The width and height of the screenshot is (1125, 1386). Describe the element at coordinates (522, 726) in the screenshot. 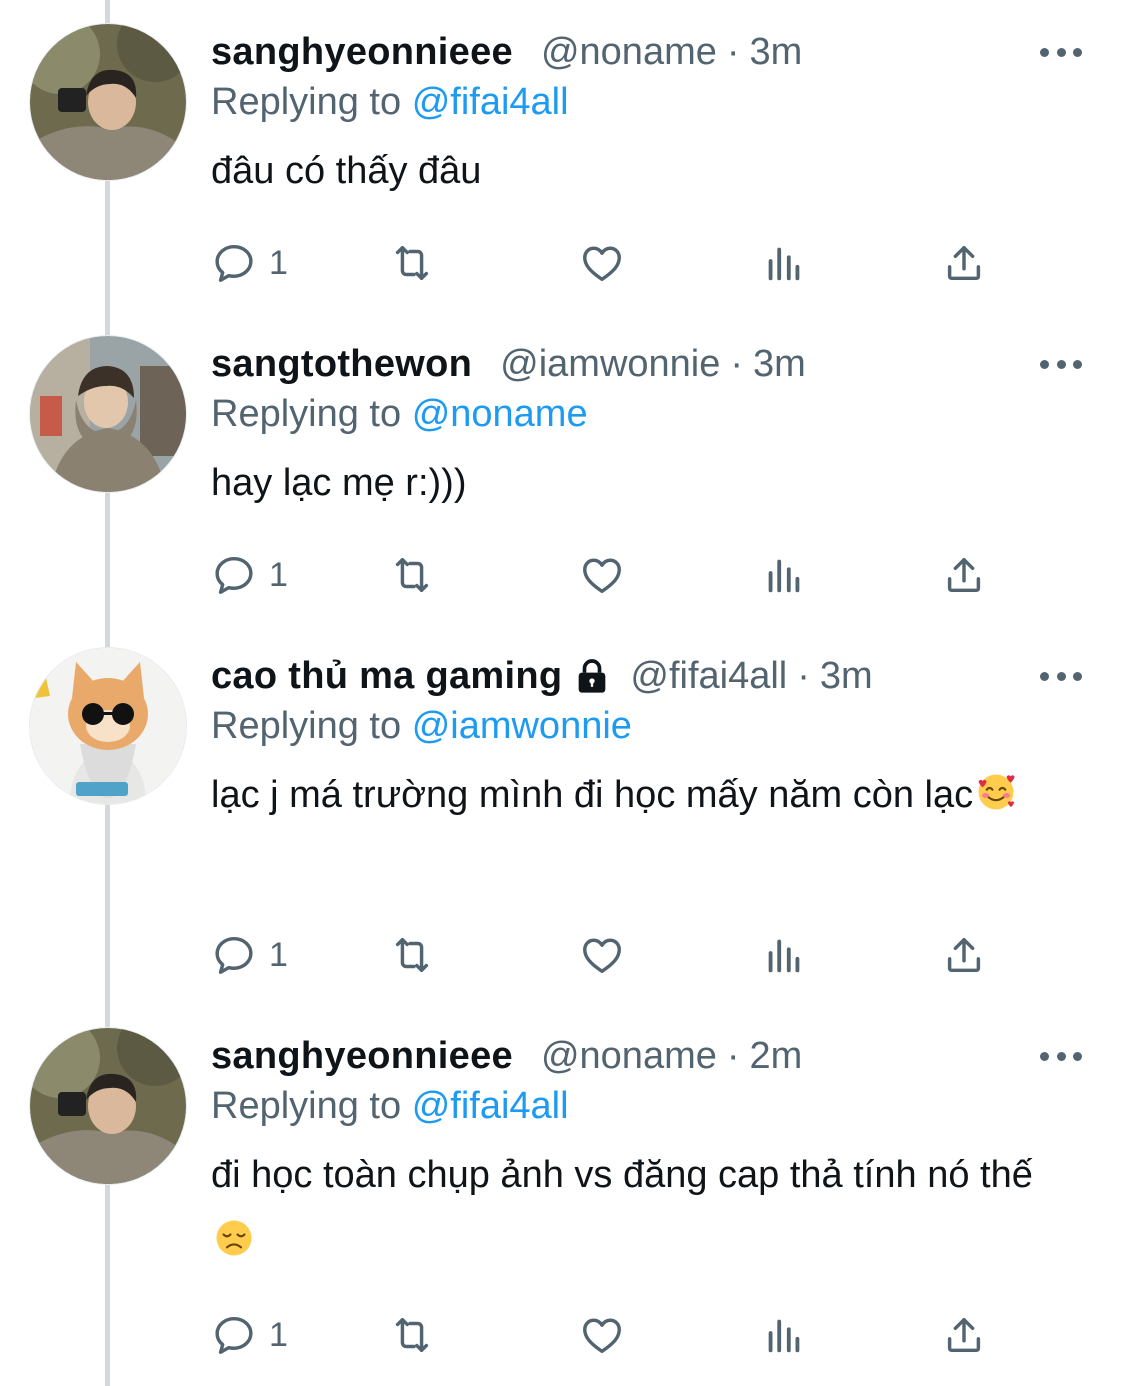

I see `replying-to-handle: @iamwonnie` at that location.